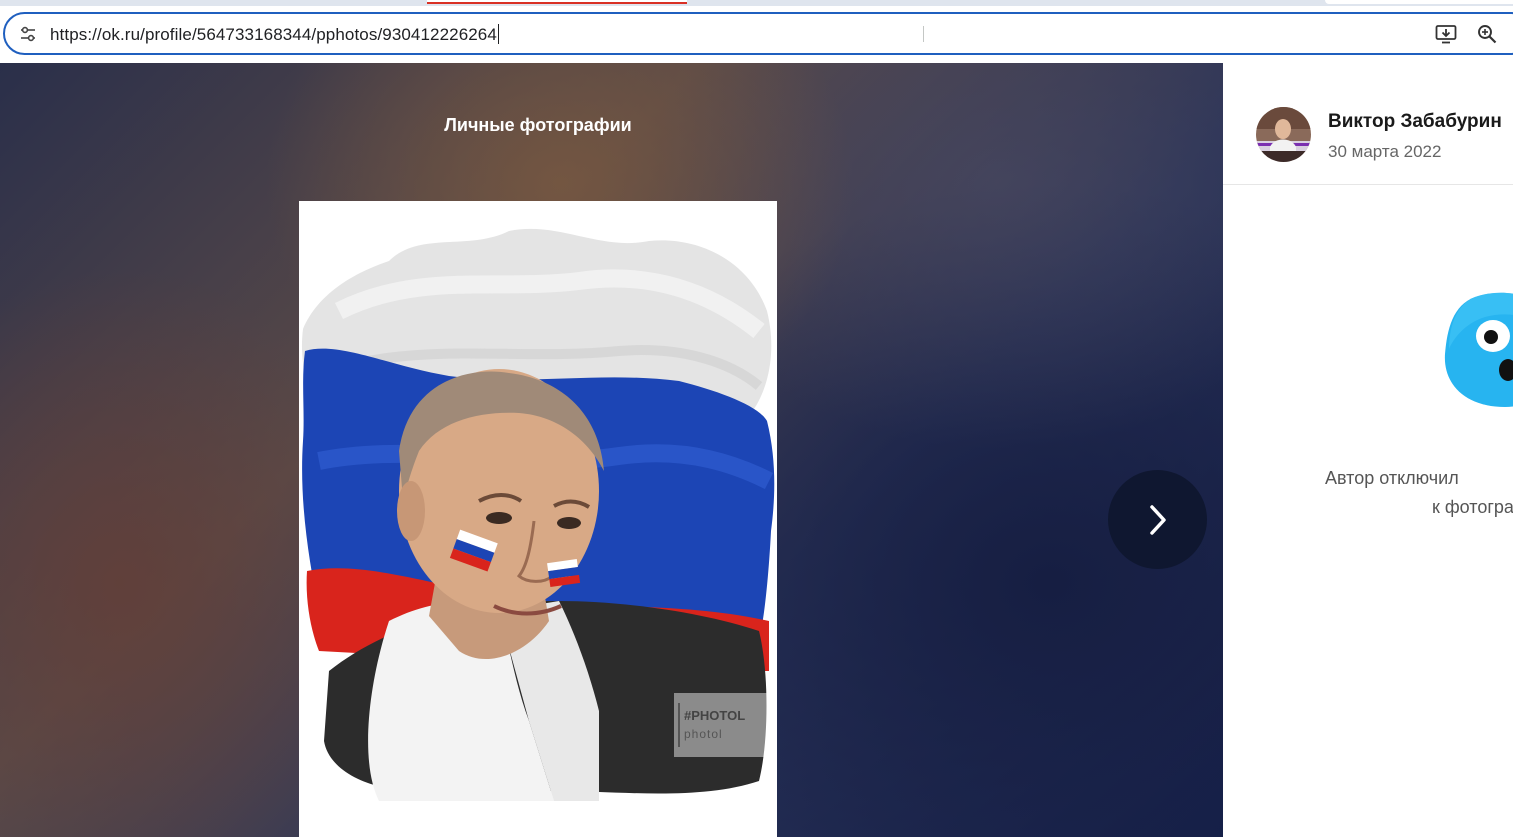 The height and width of the screenshot is (837, 1513). Describe the element at coordinates (714, 715) in the screenshot. I see `watermark-line1: #PHOTOL` at that location.